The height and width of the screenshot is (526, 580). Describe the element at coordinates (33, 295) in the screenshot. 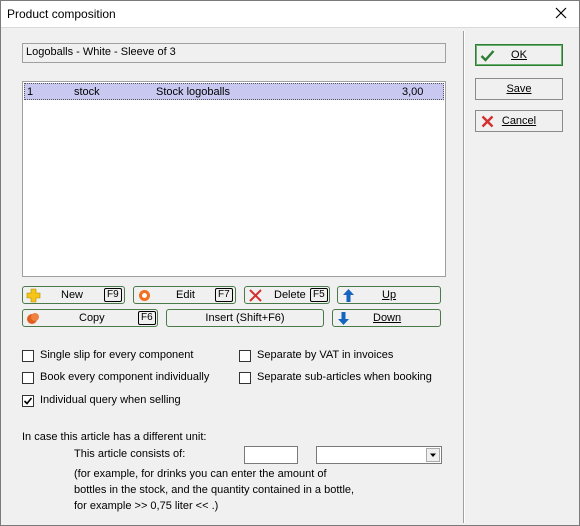

I see `plus-icon` at that location.